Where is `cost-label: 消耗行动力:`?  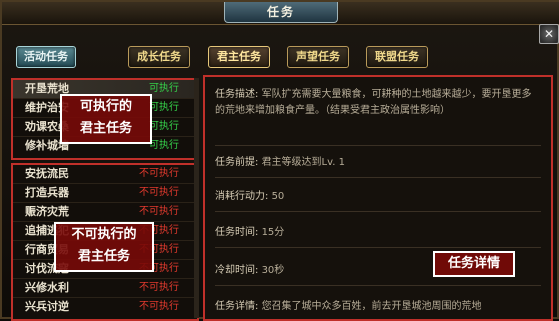 cost-label: 消耗行动力: is located at coordinates (242, 196).